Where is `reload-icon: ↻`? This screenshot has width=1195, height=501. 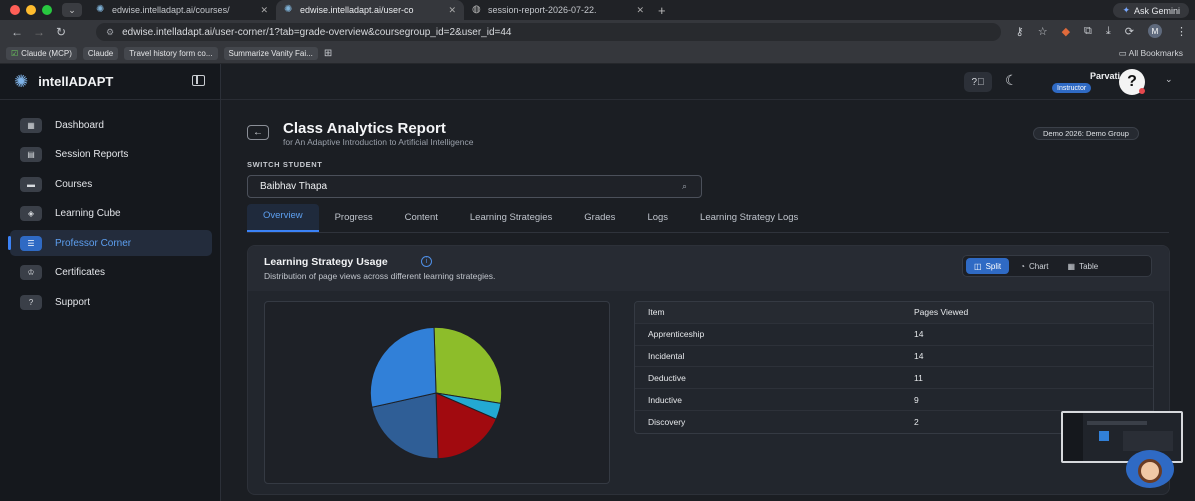 reload-icon: ↻ is located at coordinates (61, 32).